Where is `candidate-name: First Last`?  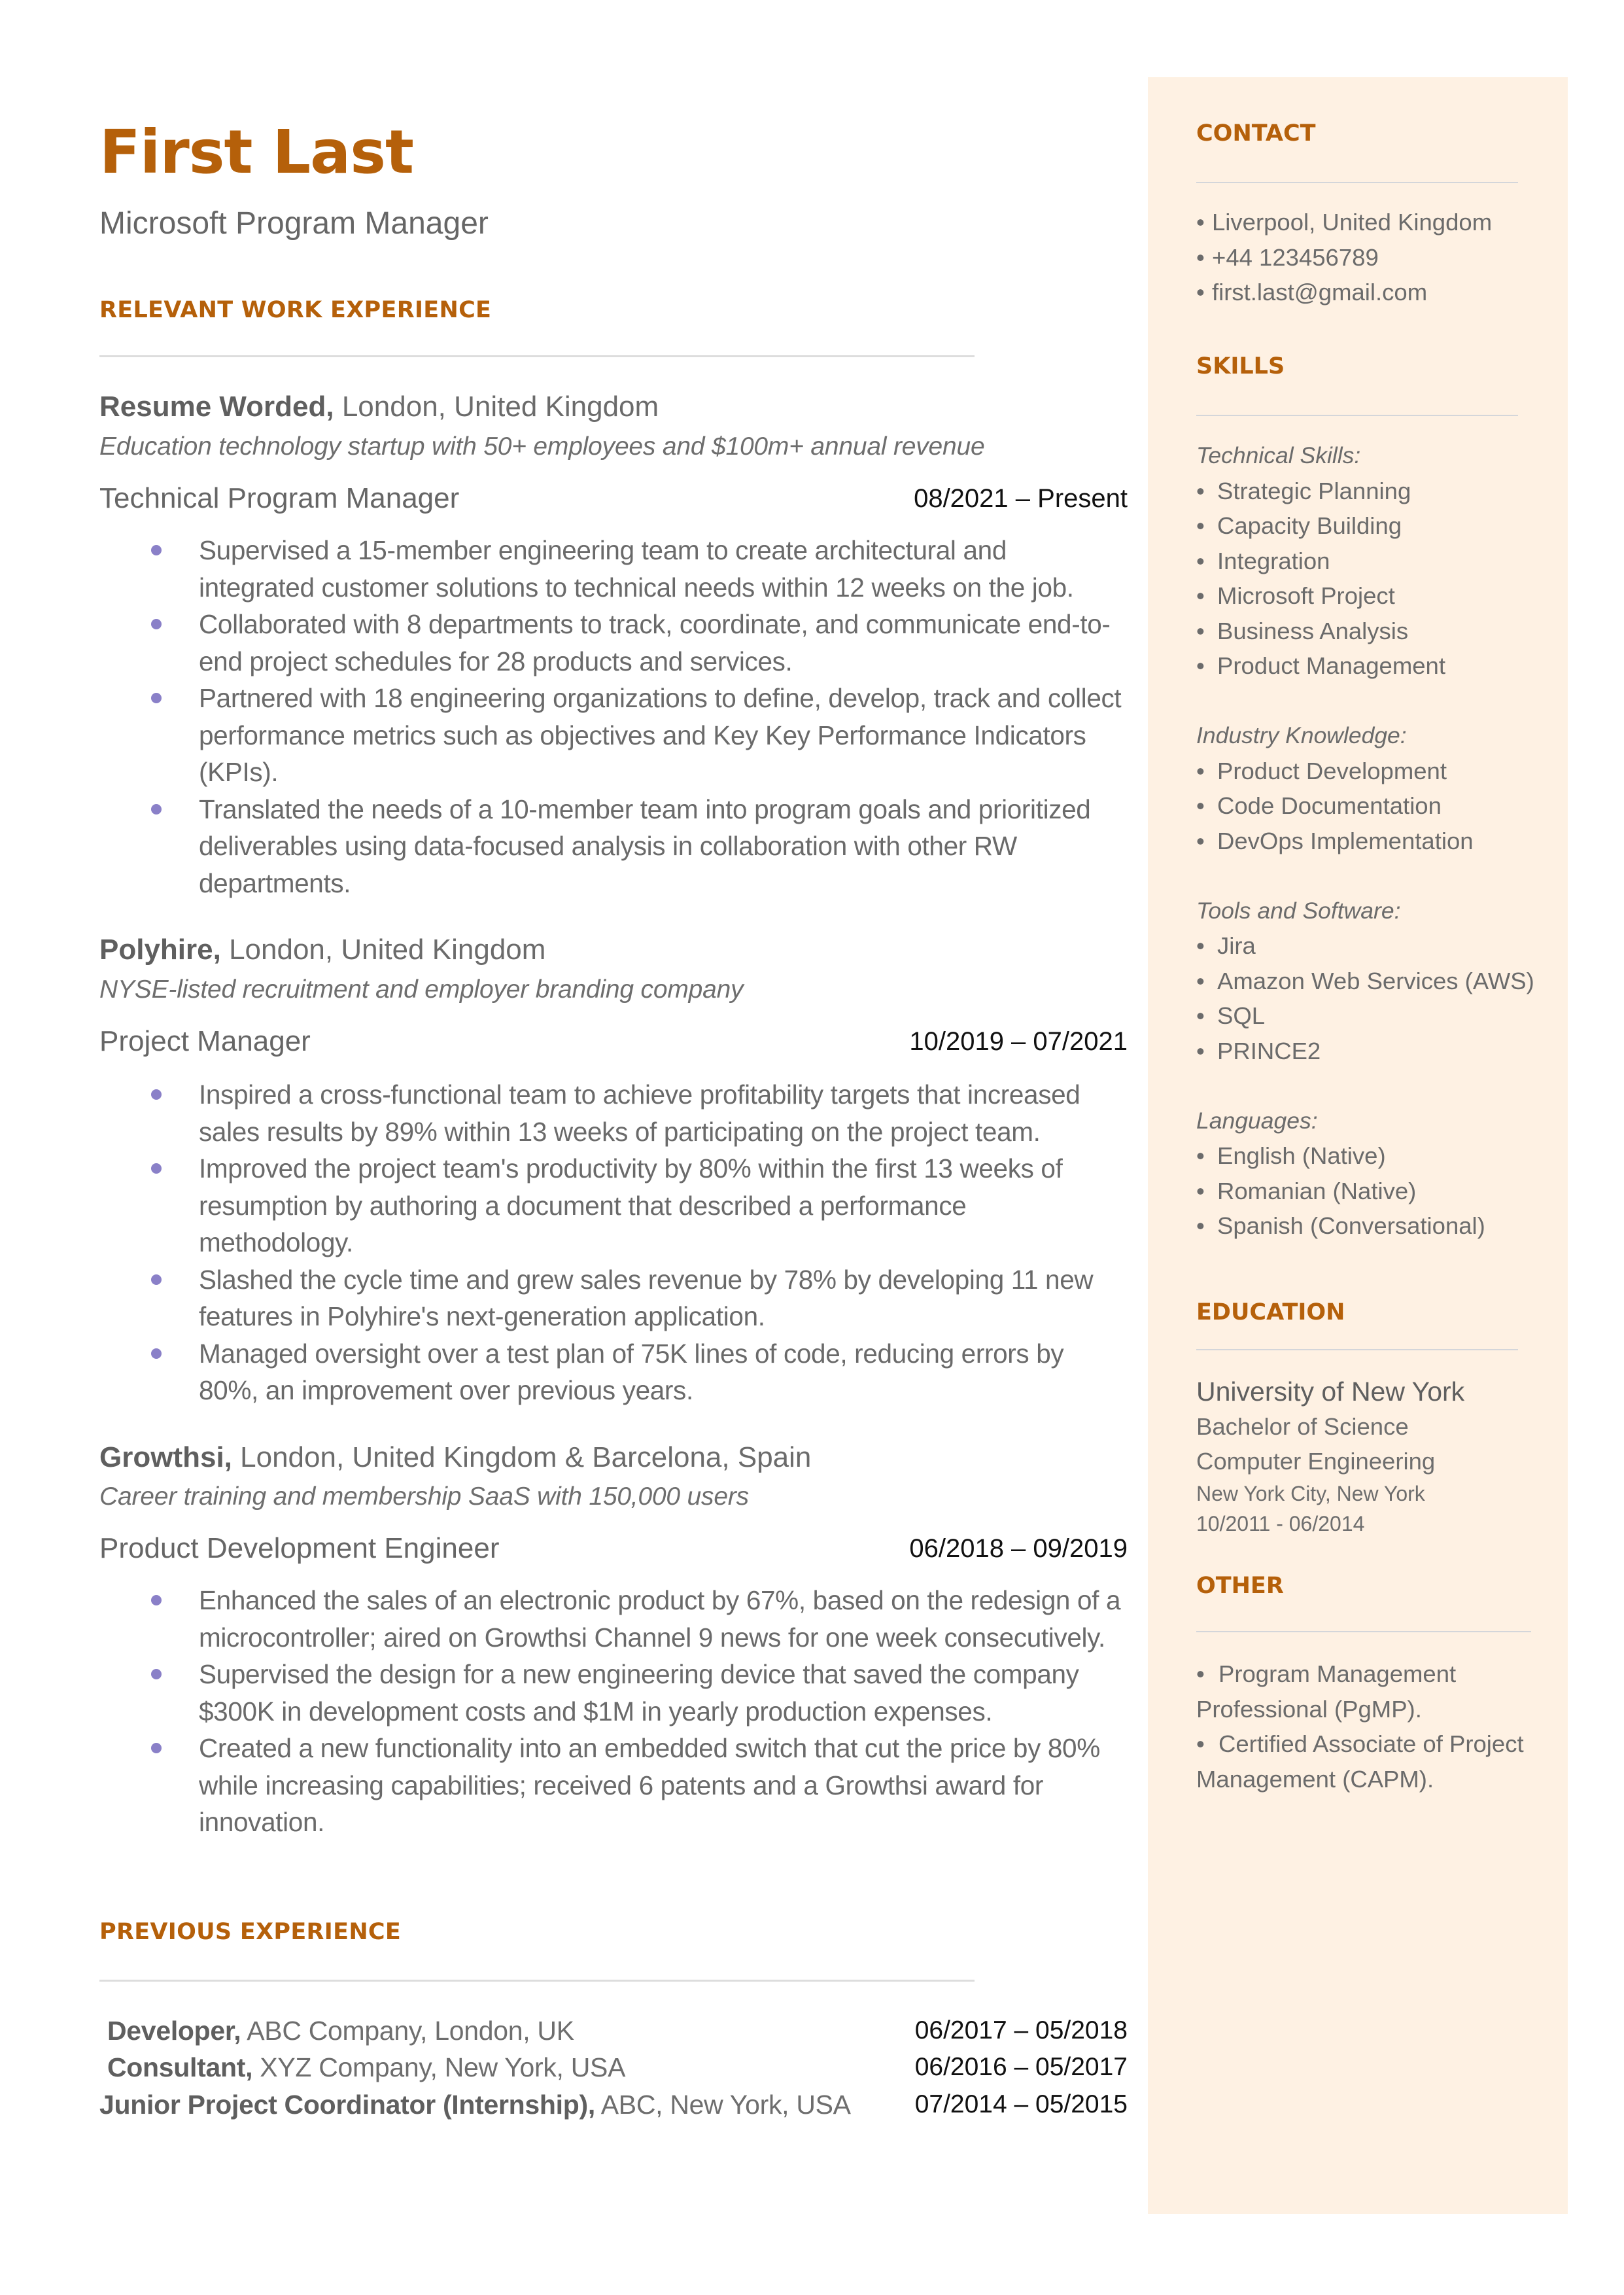 candidate-name: First Last is located at coordinates (256, 152).